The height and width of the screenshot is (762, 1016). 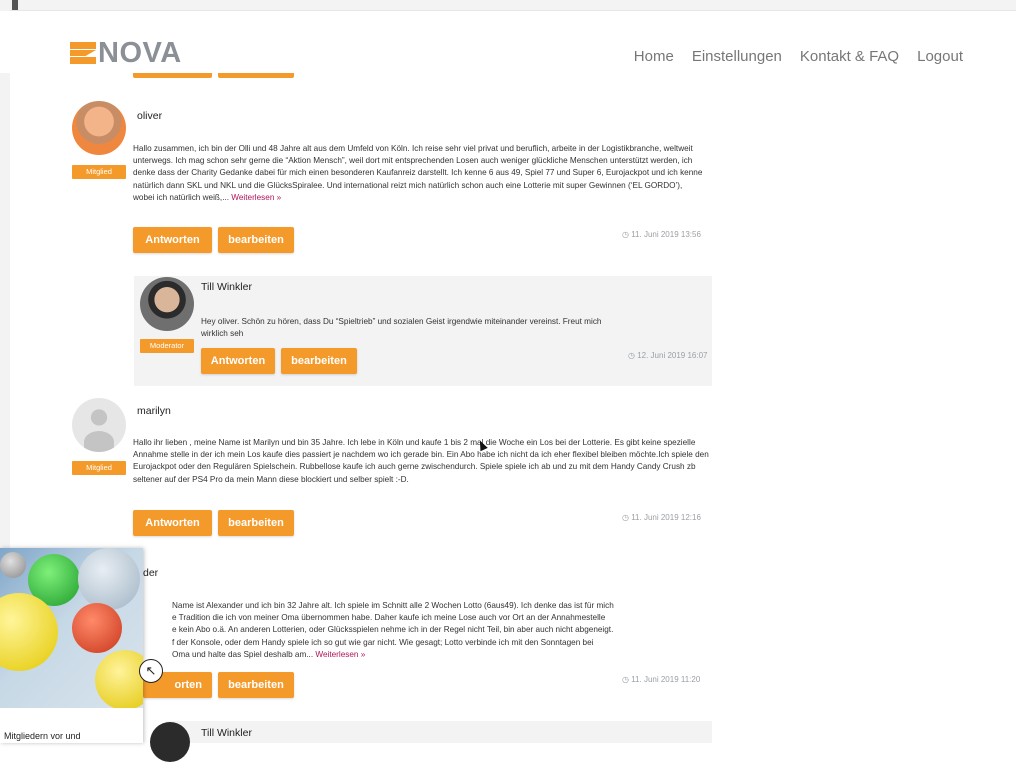 What do you see at coordinates (83, 53) in the screenshot?
I see `logo-mark-icon` at bounding box center [83, 53].